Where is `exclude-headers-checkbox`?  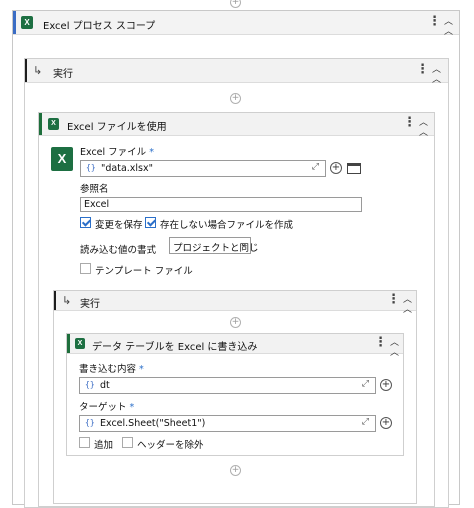
exclude-headers-checkbox is located at coordinates (127, 442).